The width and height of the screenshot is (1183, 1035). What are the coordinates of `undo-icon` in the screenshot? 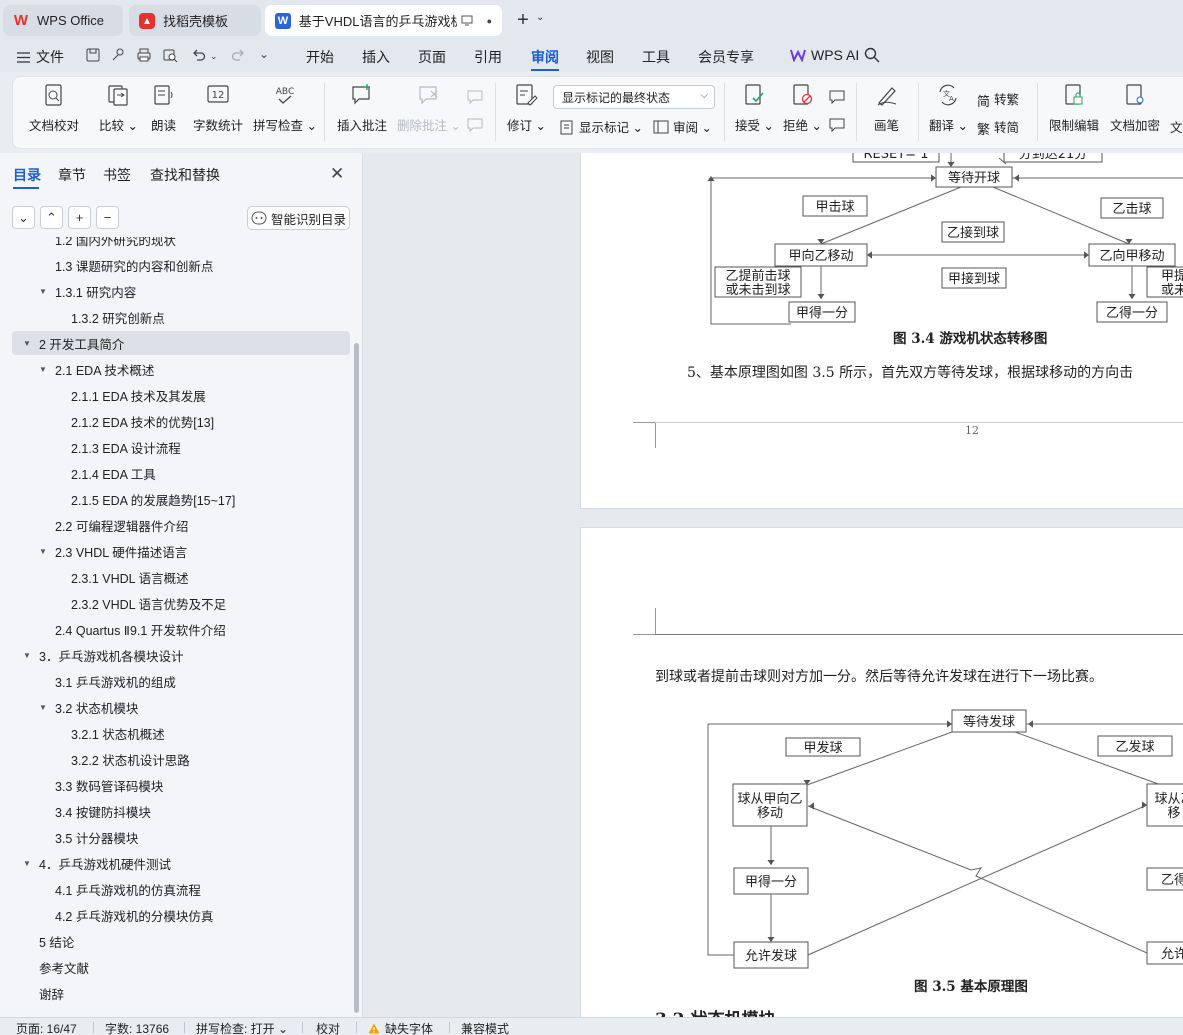 It's located at (199, 55).